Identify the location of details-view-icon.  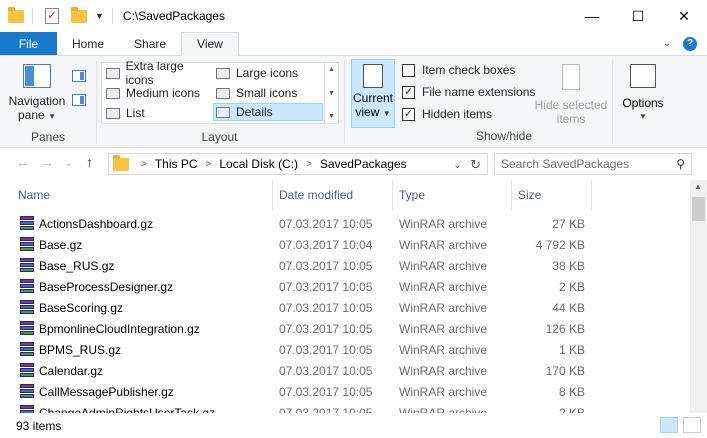
(669, 425).